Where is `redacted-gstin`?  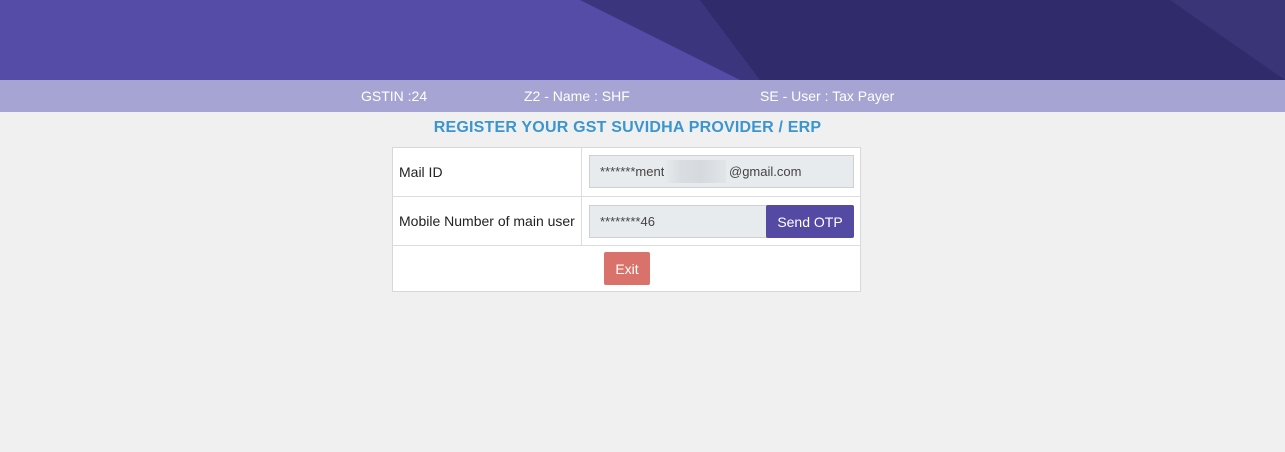 redacted-gstin is located at coordinates (476, 96).